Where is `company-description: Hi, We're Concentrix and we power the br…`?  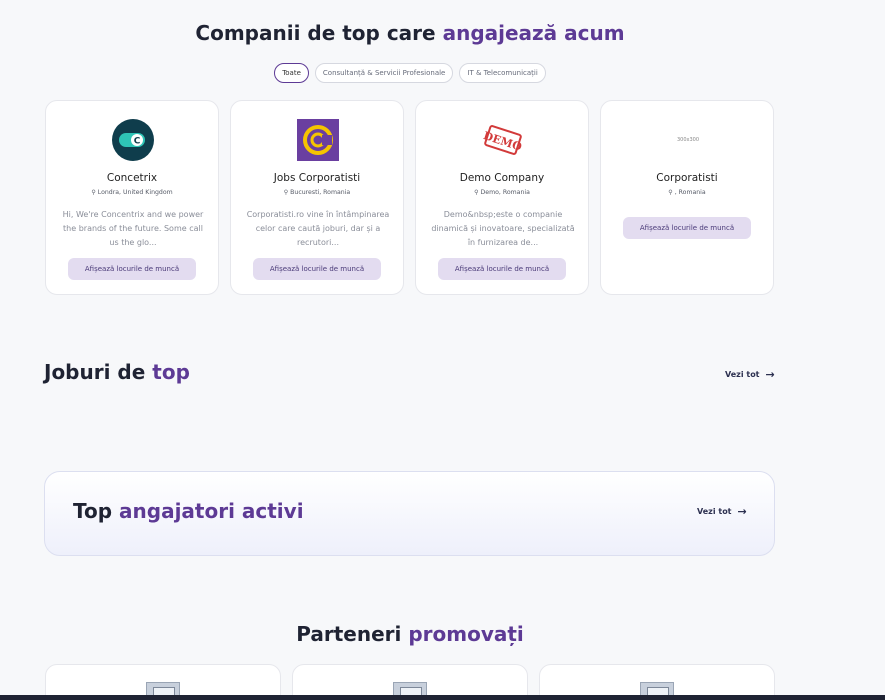
company-description: Hi, We're Concentrix and we power the br… is located at coordinates (133, 228).